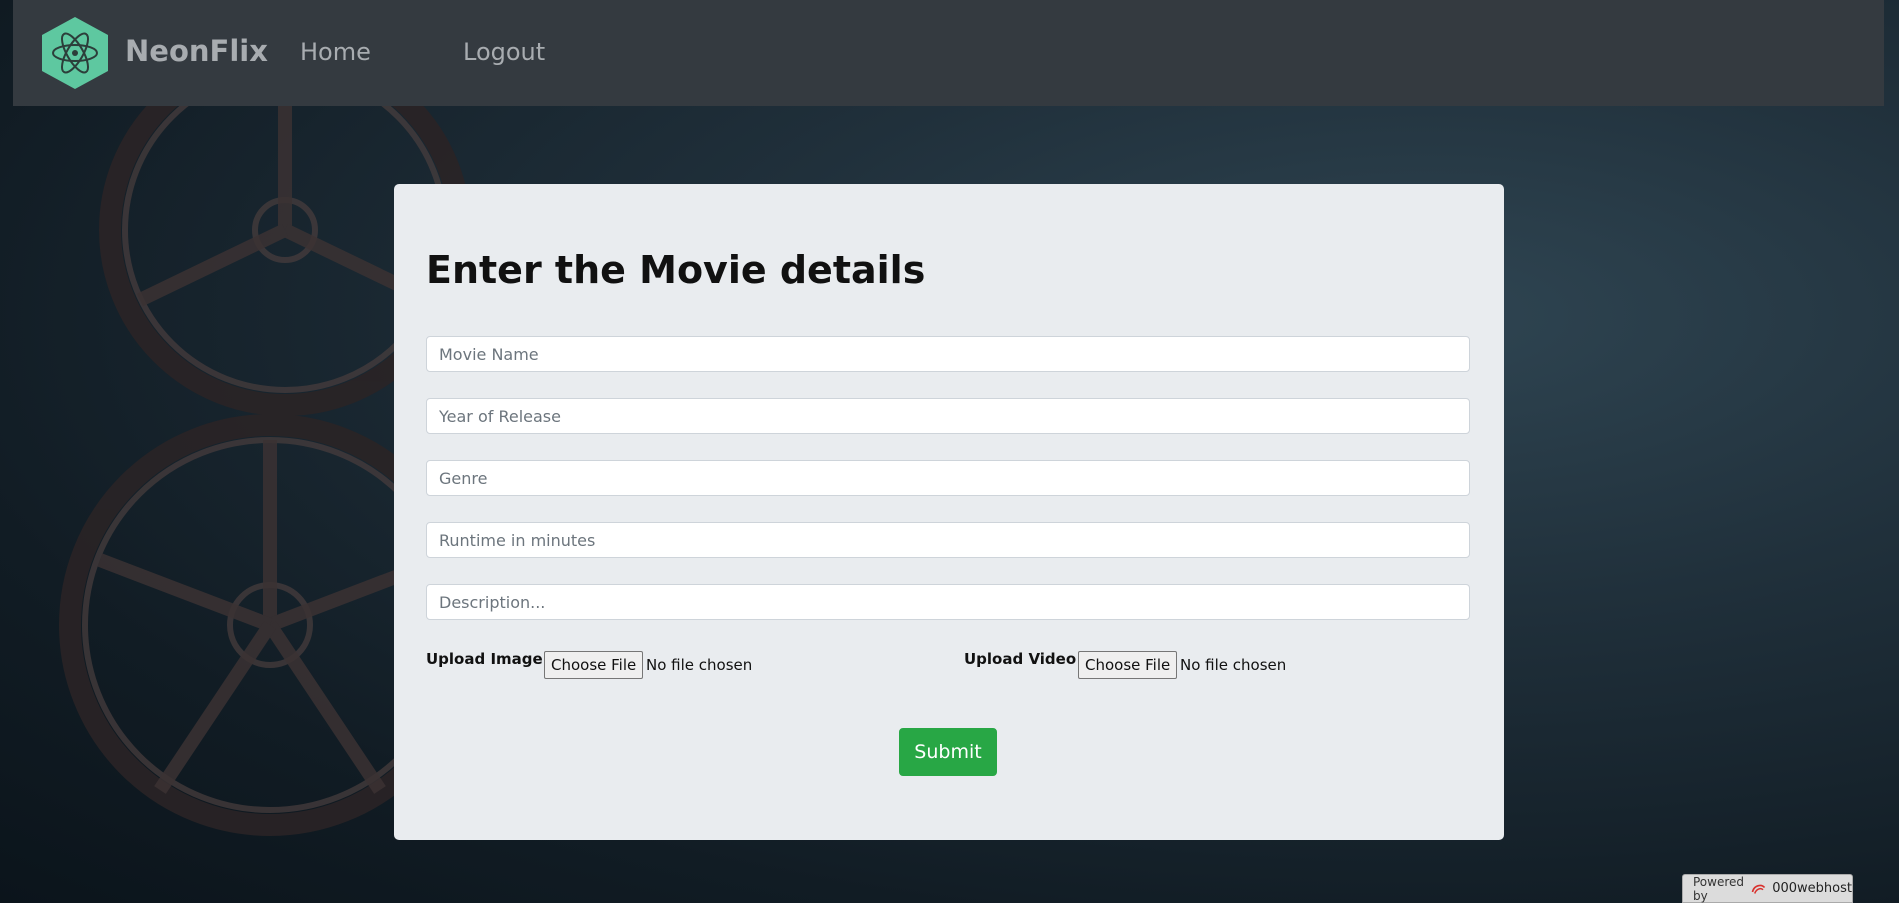  What do you see at coordinates (699, 665) in the screenshot?
I see `upload-image-status: No file chosen` at bounding box center [699, 665].